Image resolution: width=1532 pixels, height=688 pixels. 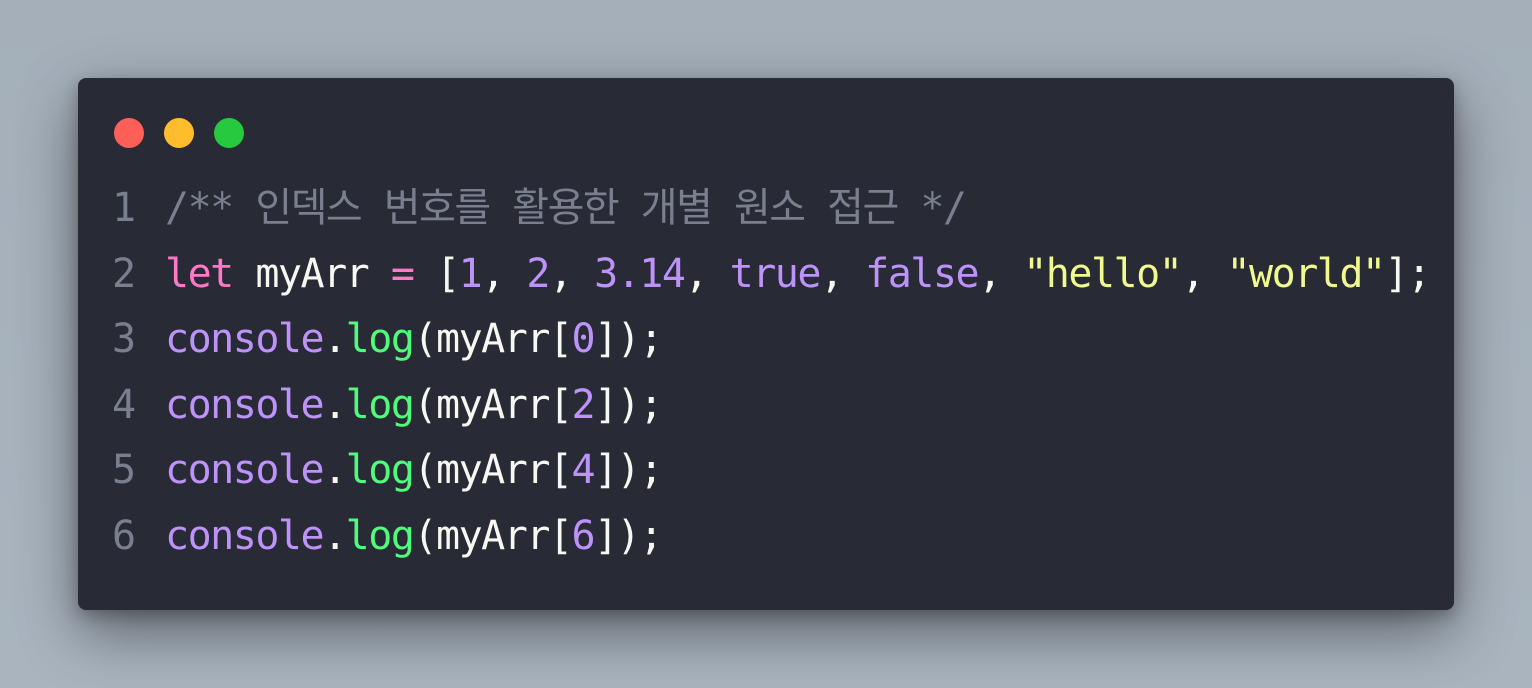 What do you see at coordinates (199, 273) in the screenshot?
I see `code-token-keyword: let` at bounding box center [199, 273].